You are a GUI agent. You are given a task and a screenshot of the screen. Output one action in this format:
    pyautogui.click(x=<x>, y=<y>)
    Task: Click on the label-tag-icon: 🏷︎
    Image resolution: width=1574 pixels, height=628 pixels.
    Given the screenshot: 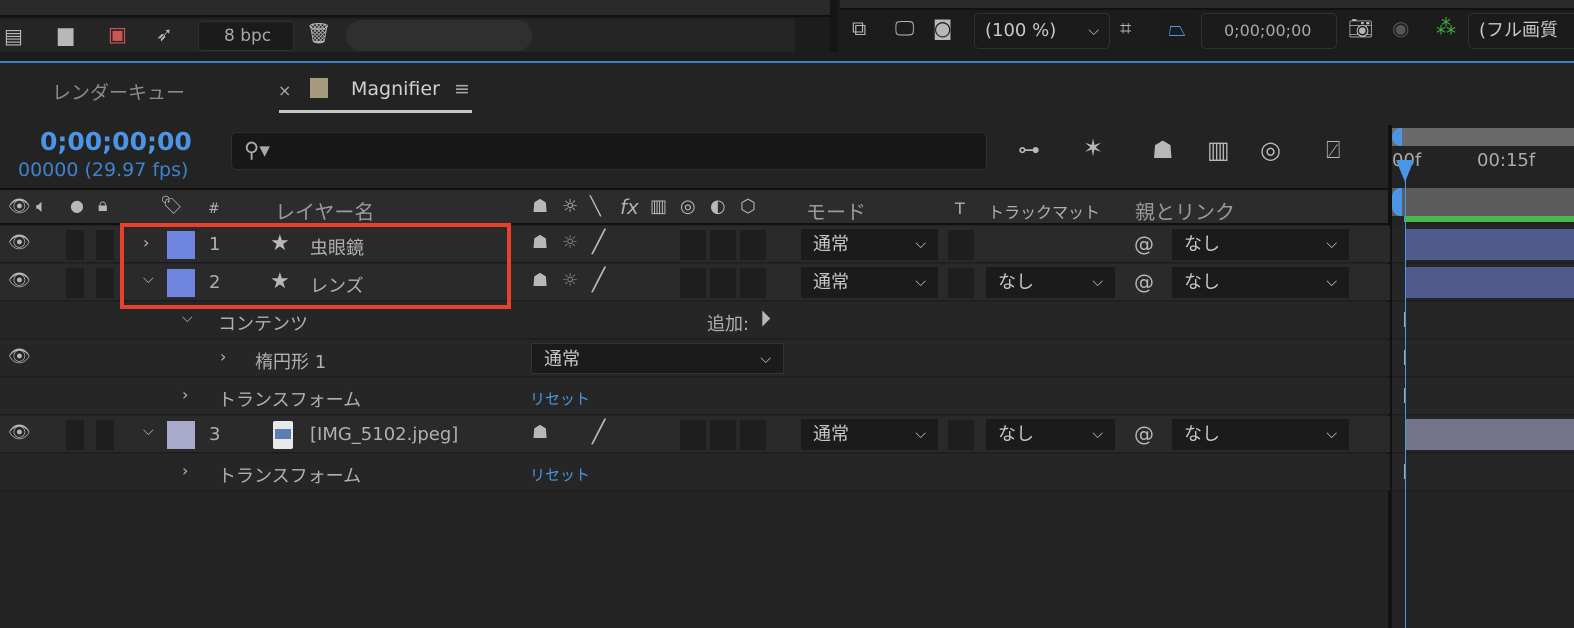 What is the action you would take?
    pyautogui.click(x=171, y=206)
    